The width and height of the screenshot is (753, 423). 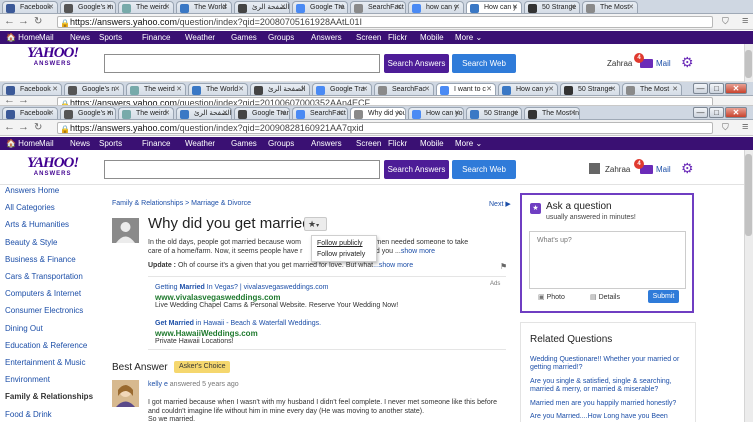 I want to click on scrollbar-bottom, so click(x=748, y=286).